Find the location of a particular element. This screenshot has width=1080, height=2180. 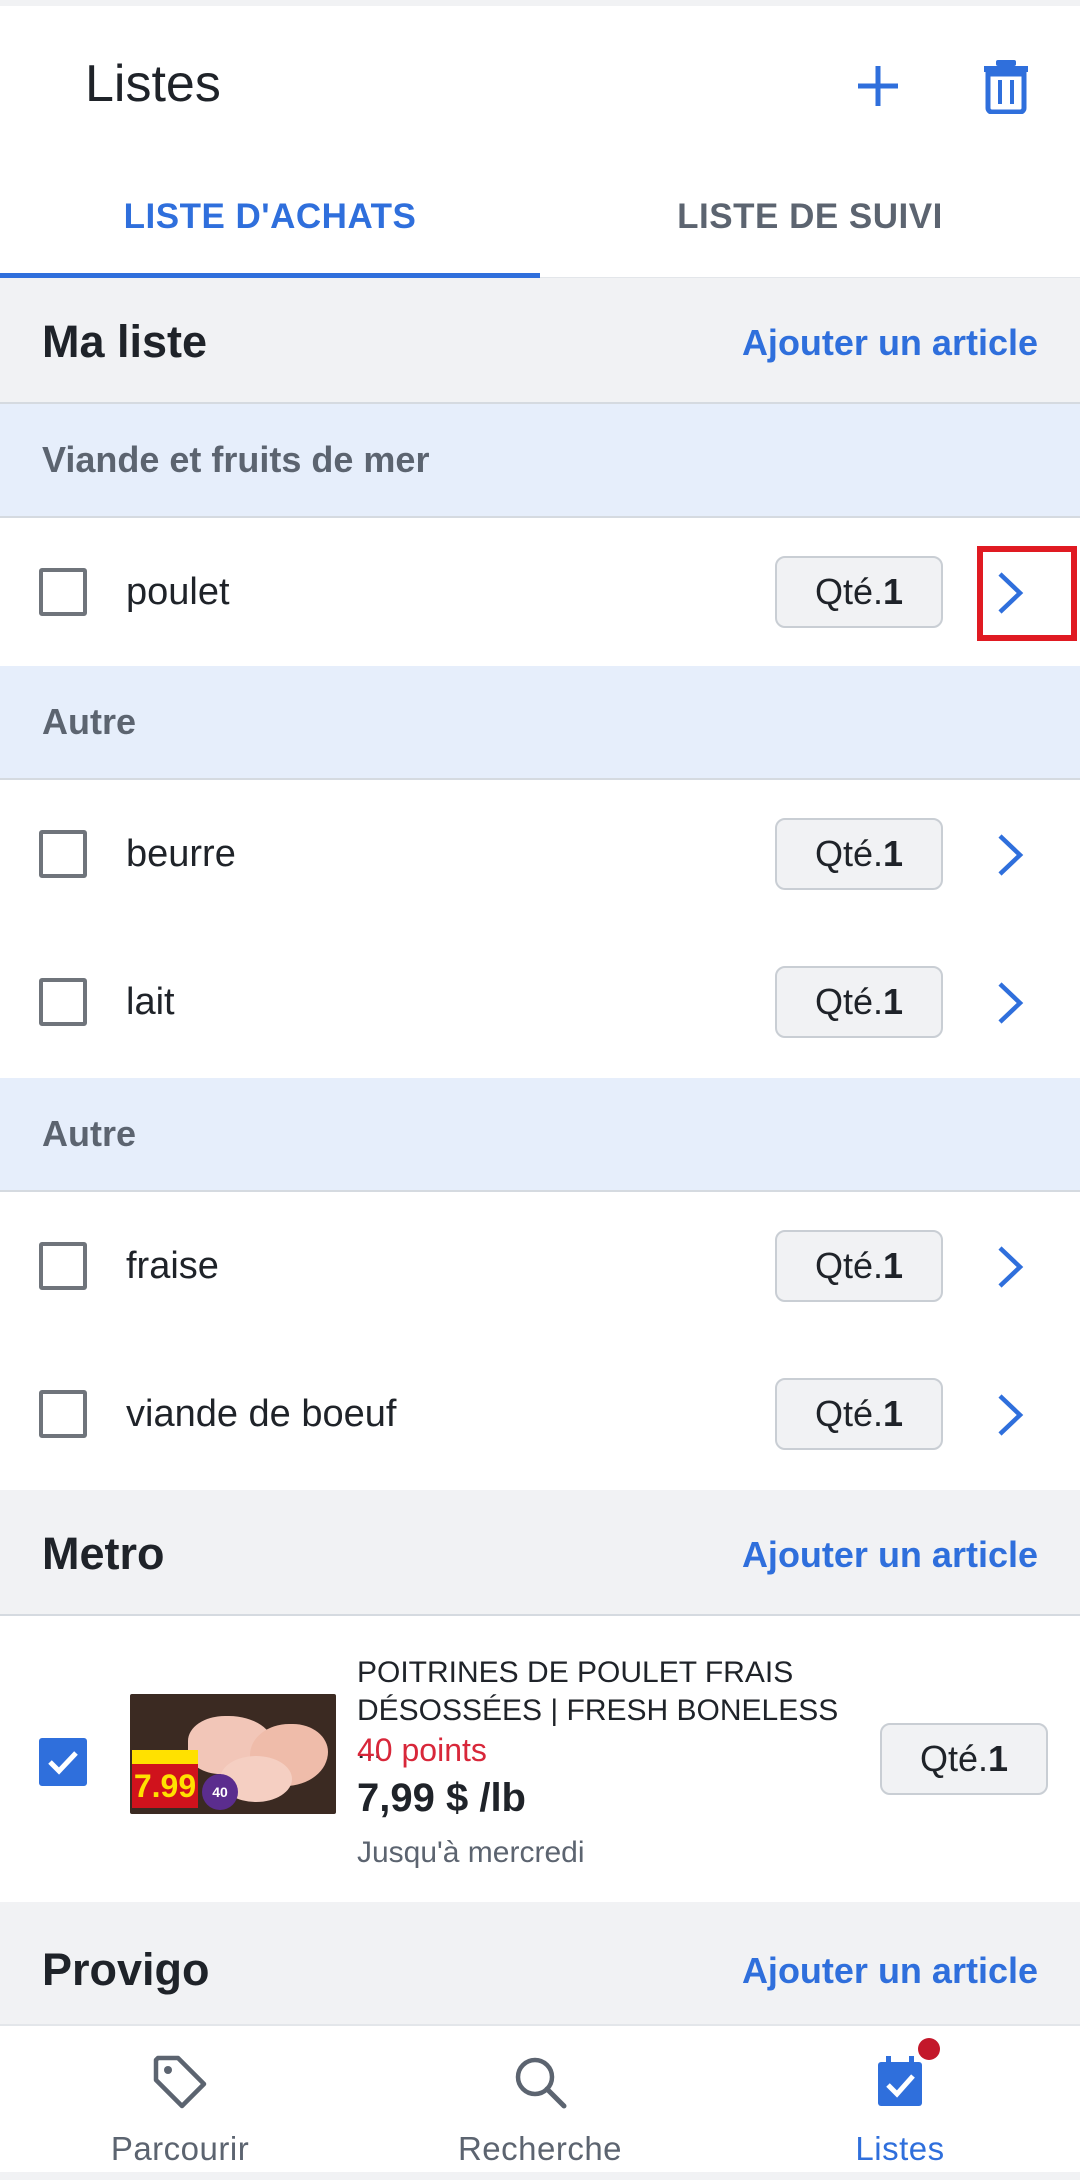

item-name: poulet is located at coordinates (178, 591).